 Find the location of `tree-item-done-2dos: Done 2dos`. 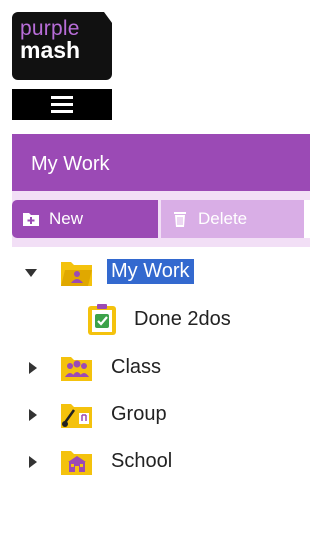

tree-item-done-2dos: Done 2dos is located at coordinates (161, 320).